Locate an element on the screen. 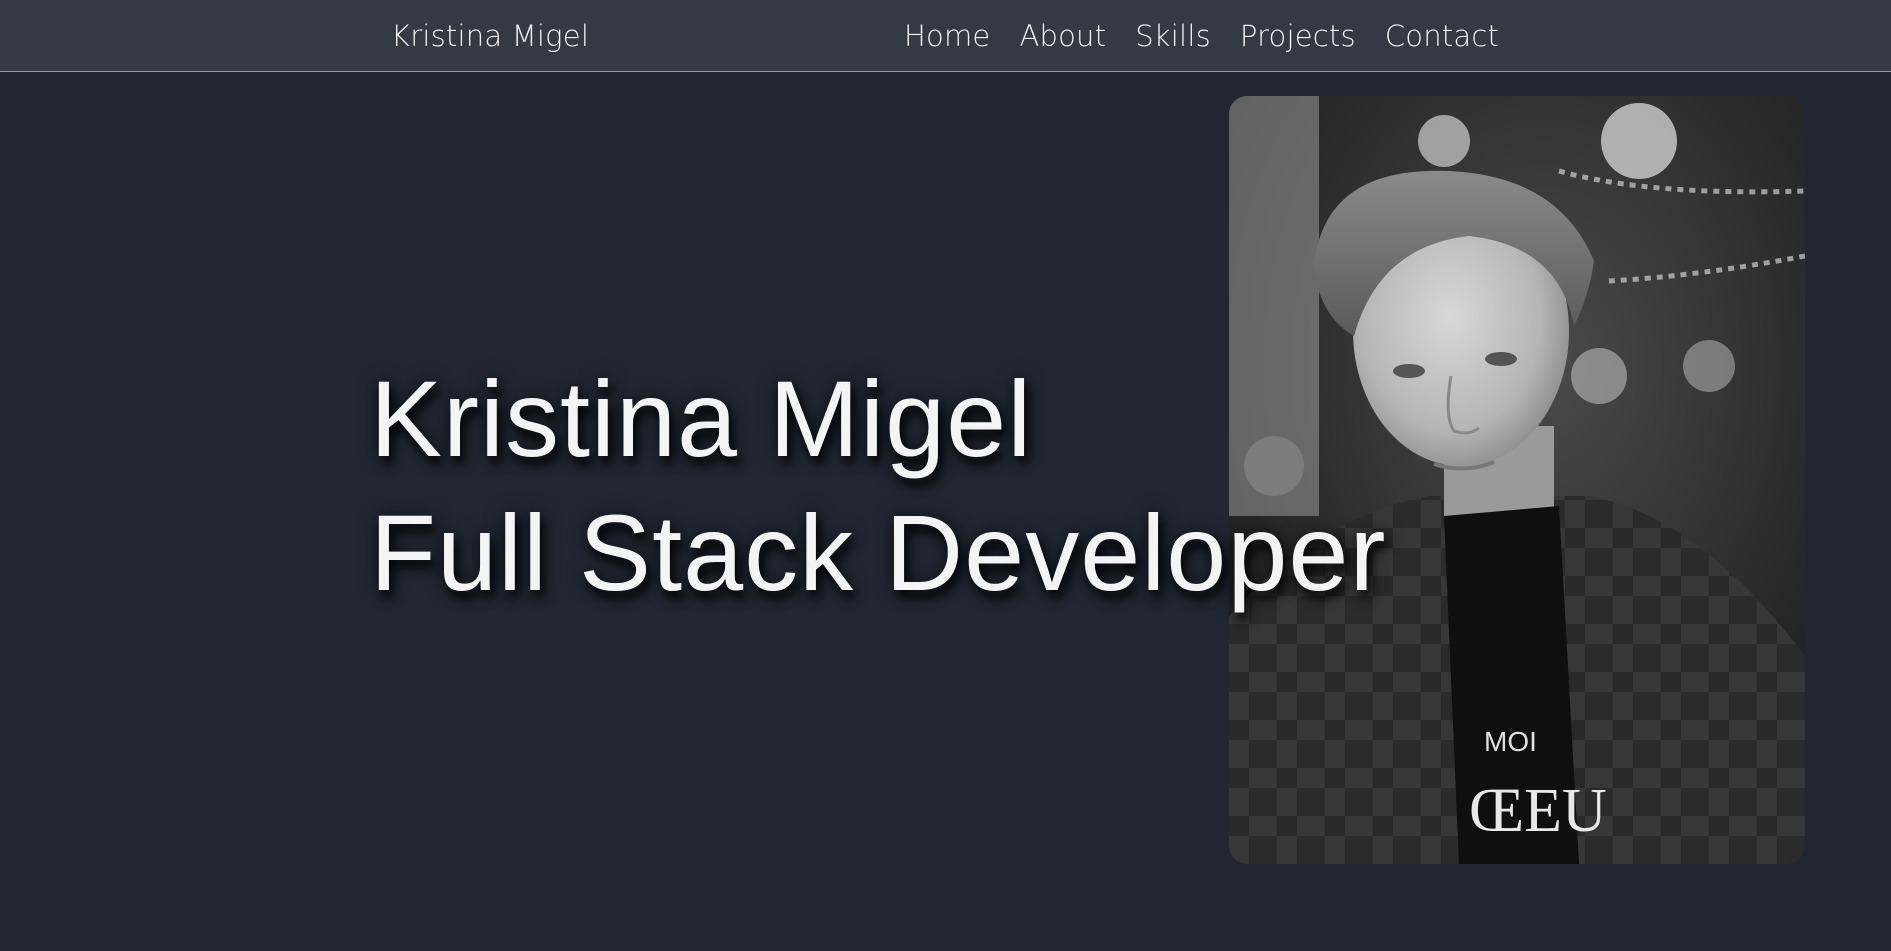 This screenshot has height=951, width=1891. nav-link-about: About is located at coordinates (1062, 36).